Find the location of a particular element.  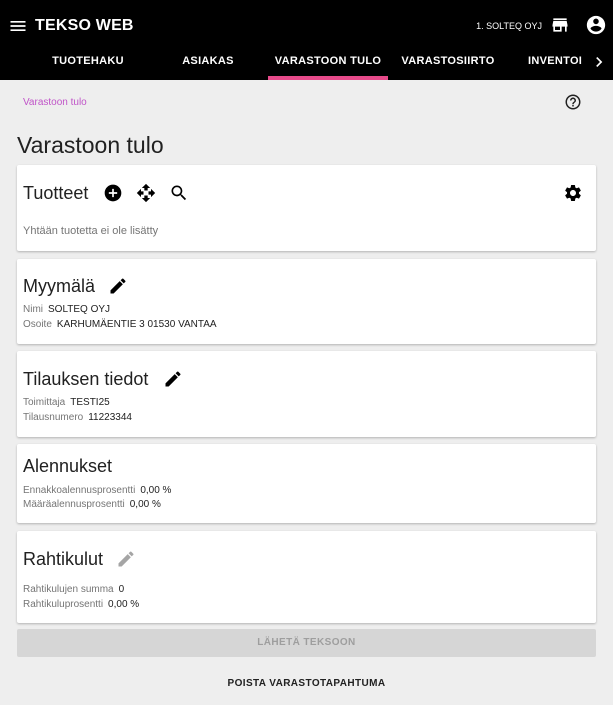

store-title: Myymälä is located at coordinates (59, 286).